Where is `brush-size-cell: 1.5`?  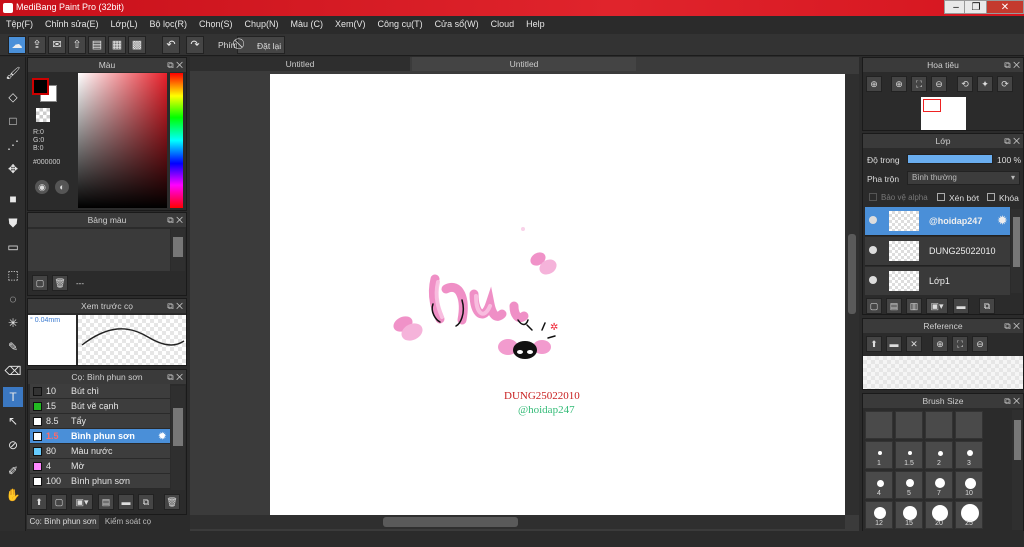 brush-size-cell: 1.5 is located at coordinates (909, 455).